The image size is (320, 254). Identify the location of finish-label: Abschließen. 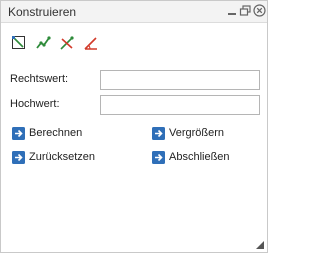
(199, 157).